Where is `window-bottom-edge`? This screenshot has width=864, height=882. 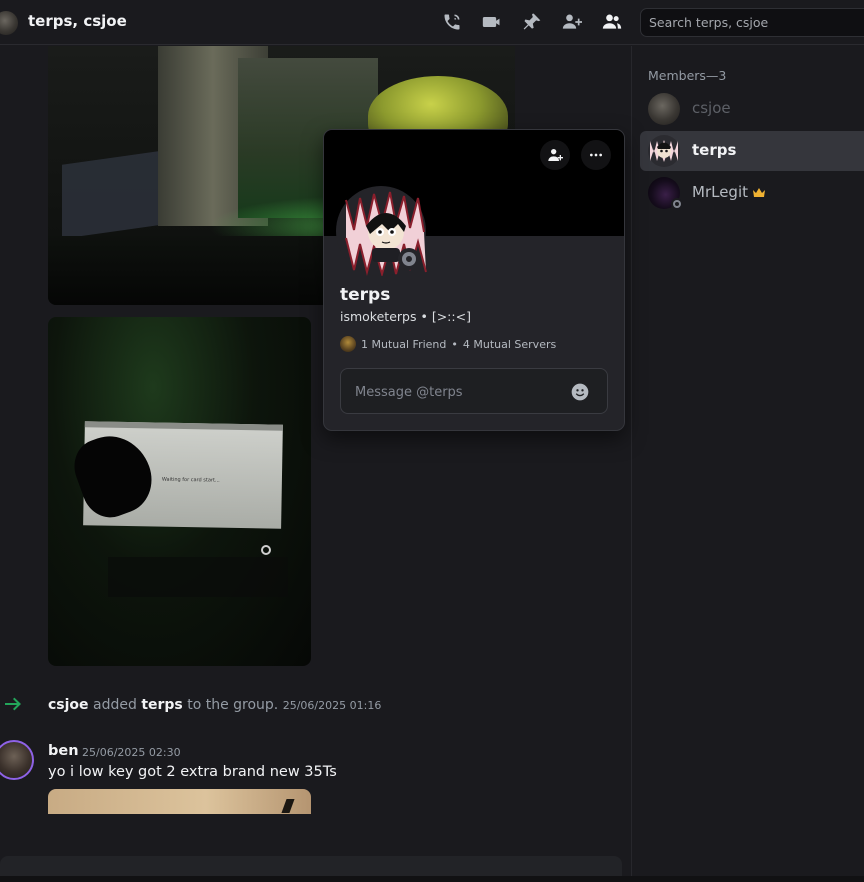
window-bottom-edge is located at coordinates (432, 879).